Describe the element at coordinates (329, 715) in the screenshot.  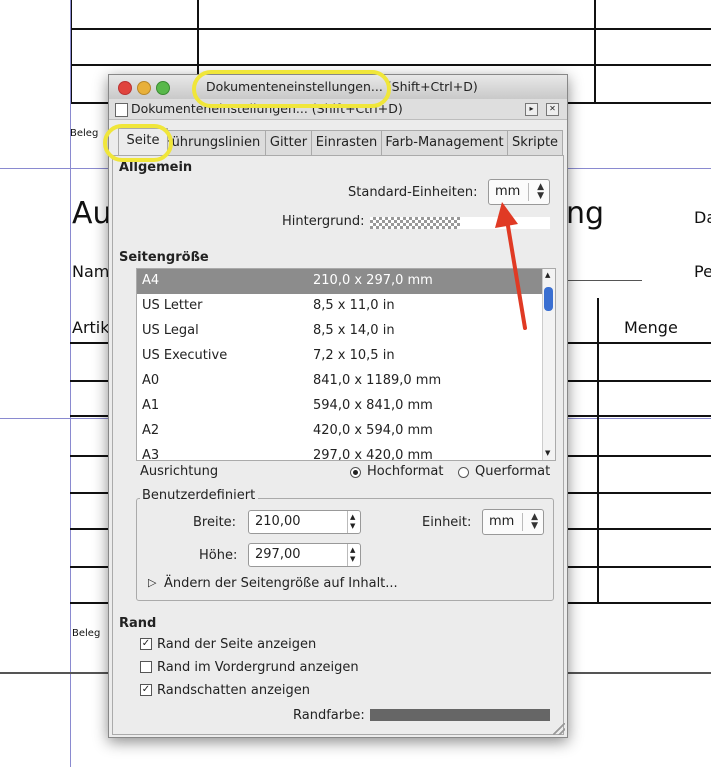
I see `border-color-label: Randfarbe:` at that location.